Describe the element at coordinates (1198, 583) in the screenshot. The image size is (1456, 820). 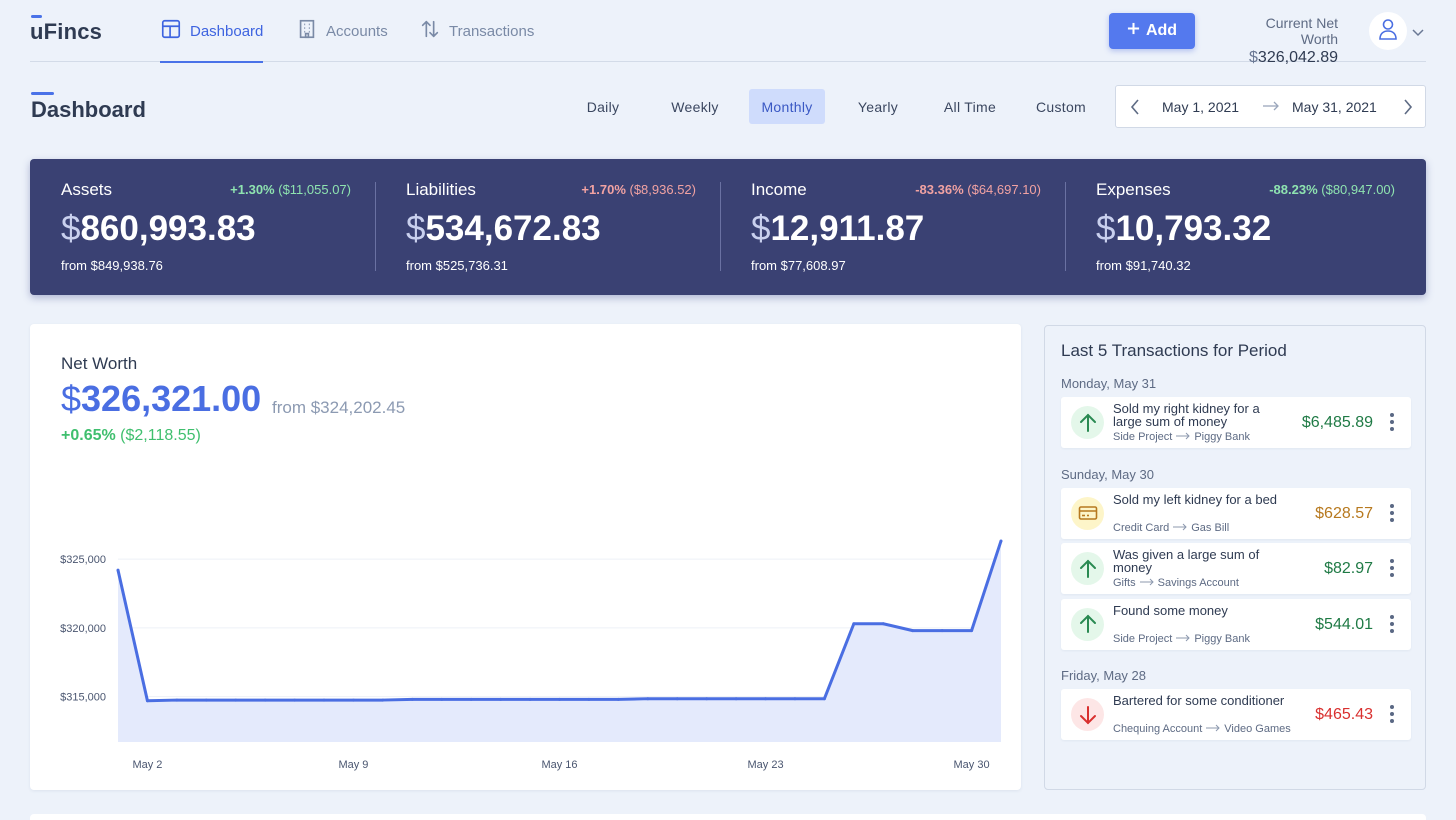
I see `transaction-to-account: Savings Account` at that location.